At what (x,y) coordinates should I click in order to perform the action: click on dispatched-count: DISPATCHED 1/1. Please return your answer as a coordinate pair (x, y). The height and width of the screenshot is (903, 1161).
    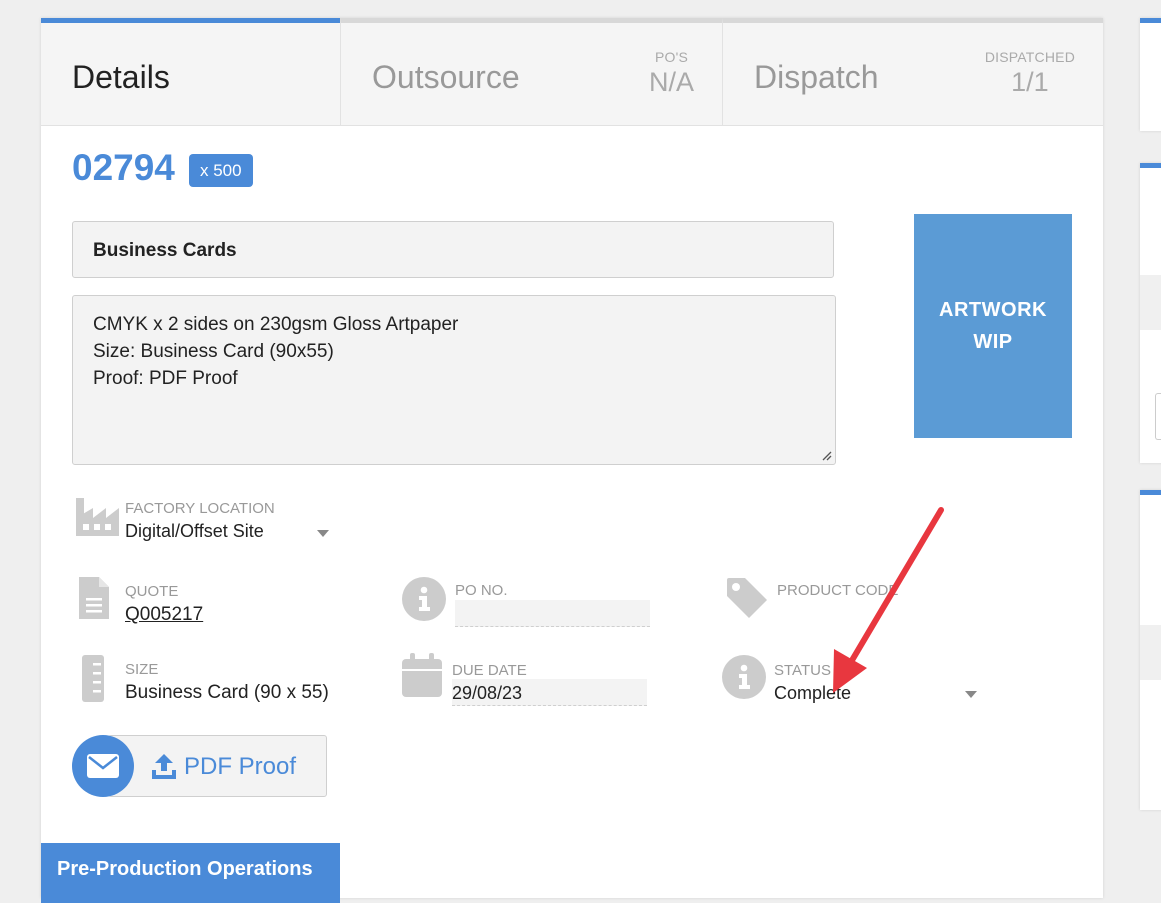
    Looking at the image, I should click on (1030, 73).